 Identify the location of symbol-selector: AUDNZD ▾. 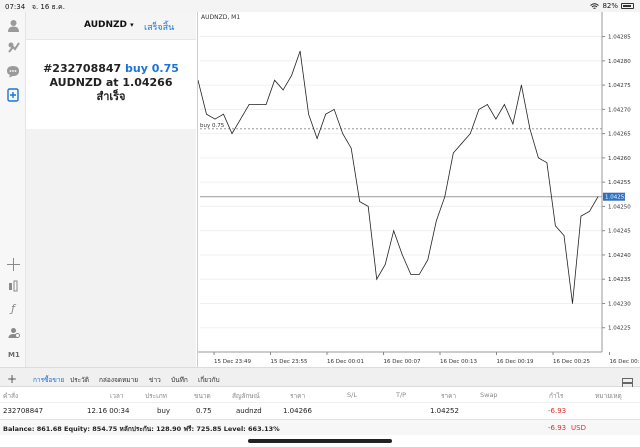
(109, 25).